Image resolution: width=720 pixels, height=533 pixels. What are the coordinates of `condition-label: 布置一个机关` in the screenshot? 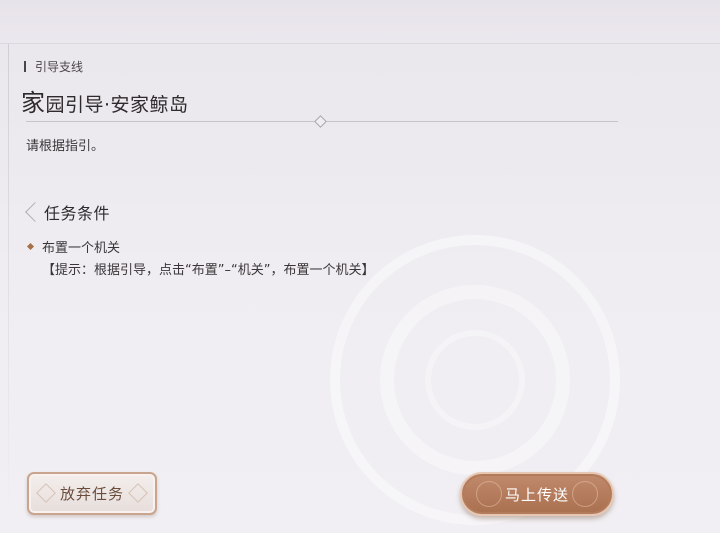 It's located at (81, 248).